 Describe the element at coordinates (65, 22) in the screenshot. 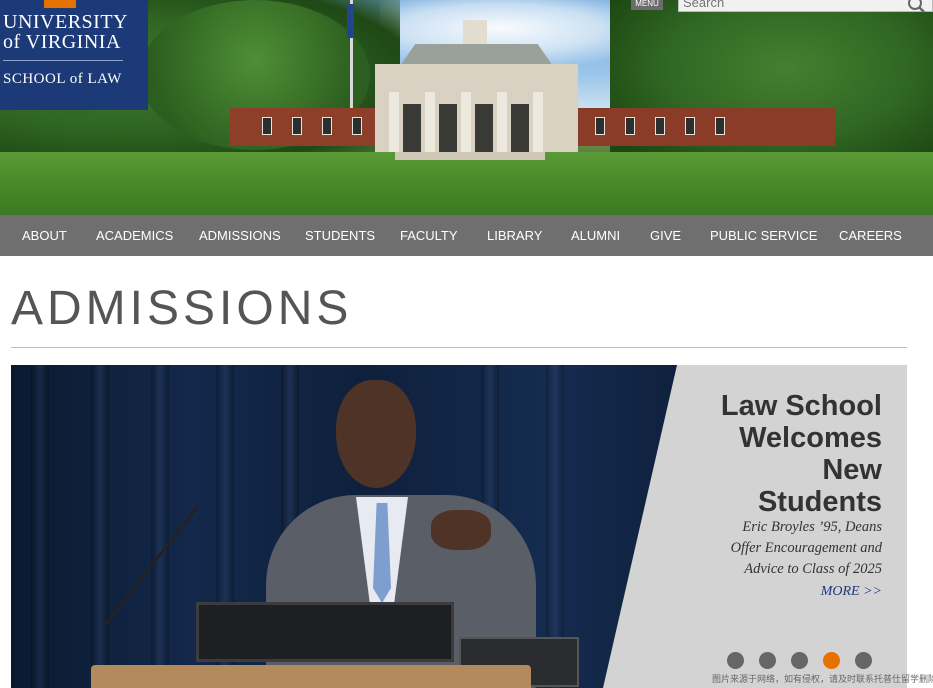

I see `logo-university-text: UNIVERSITY` at that location.